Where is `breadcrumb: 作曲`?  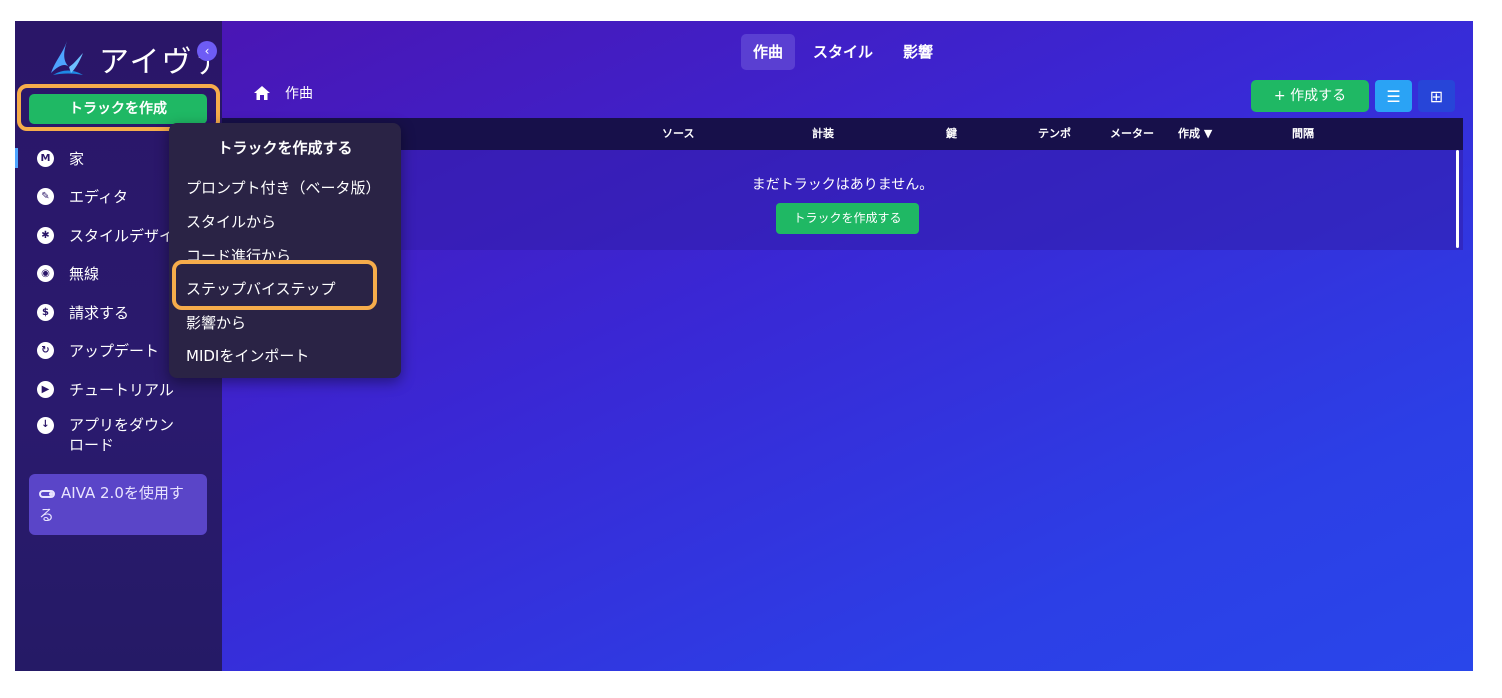
breadcrumb: 作曲 is located at coordinates (283, 93).